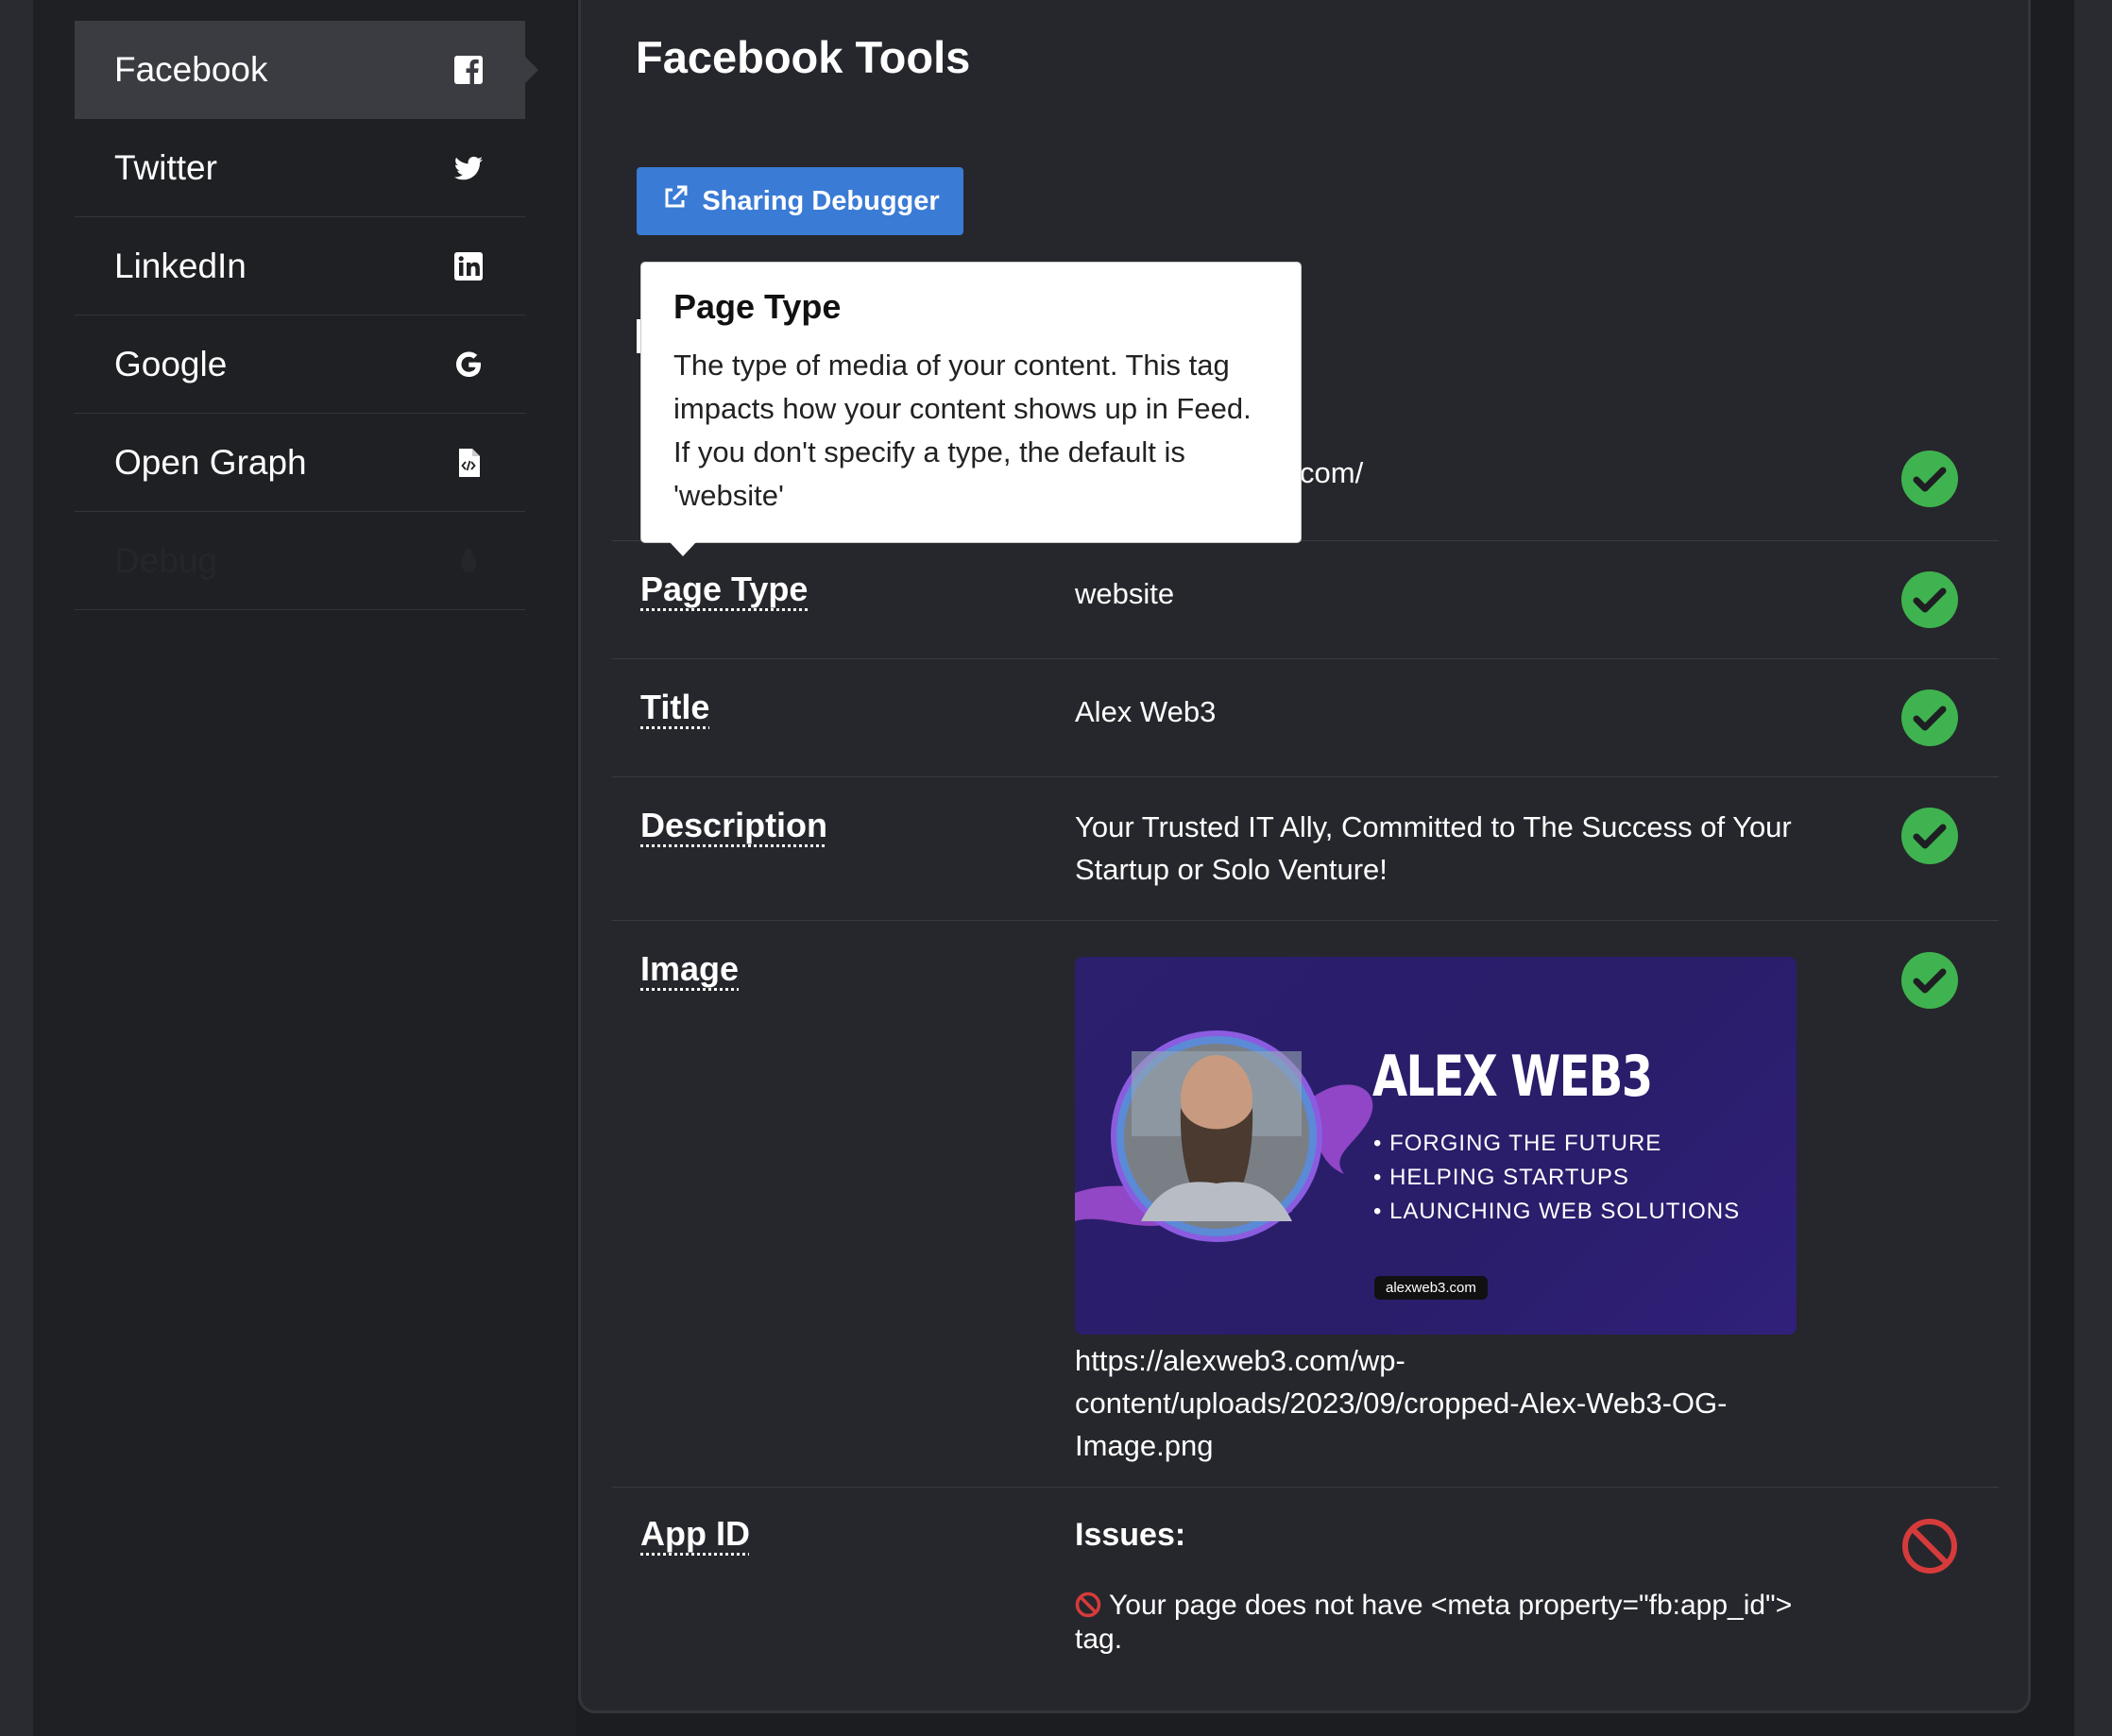  I want to click on sidebar-item-label: Debug, so click(166, 560).